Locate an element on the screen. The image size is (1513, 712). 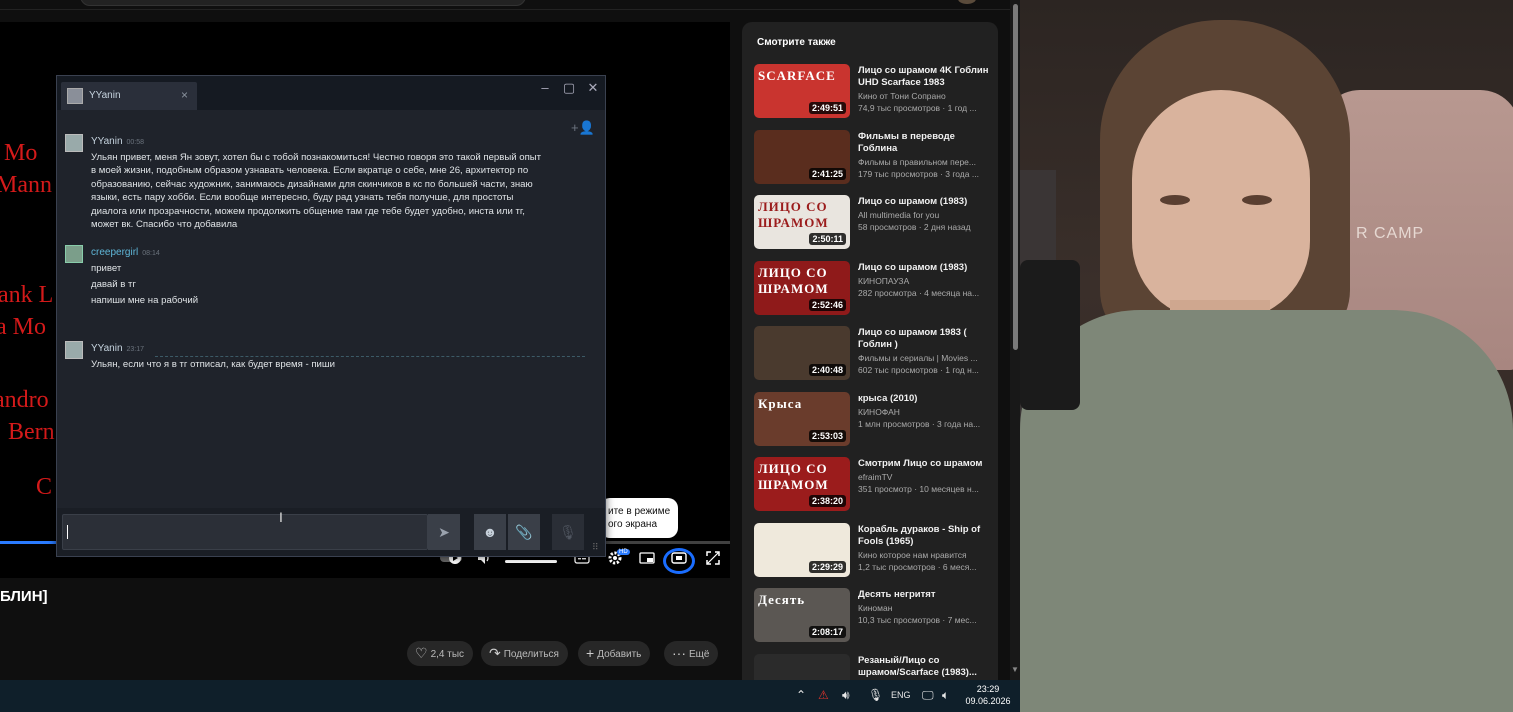
video-thumbnail: ЛИЦО СО ШРАМОМ 2:52:46 is located at coordinates (802, 287).